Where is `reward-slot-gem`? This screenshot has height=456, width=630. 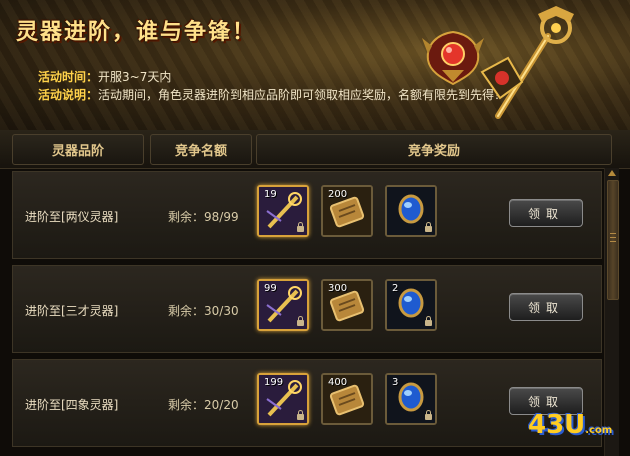
reward-slot-gem is located at coordinates (411, 211).